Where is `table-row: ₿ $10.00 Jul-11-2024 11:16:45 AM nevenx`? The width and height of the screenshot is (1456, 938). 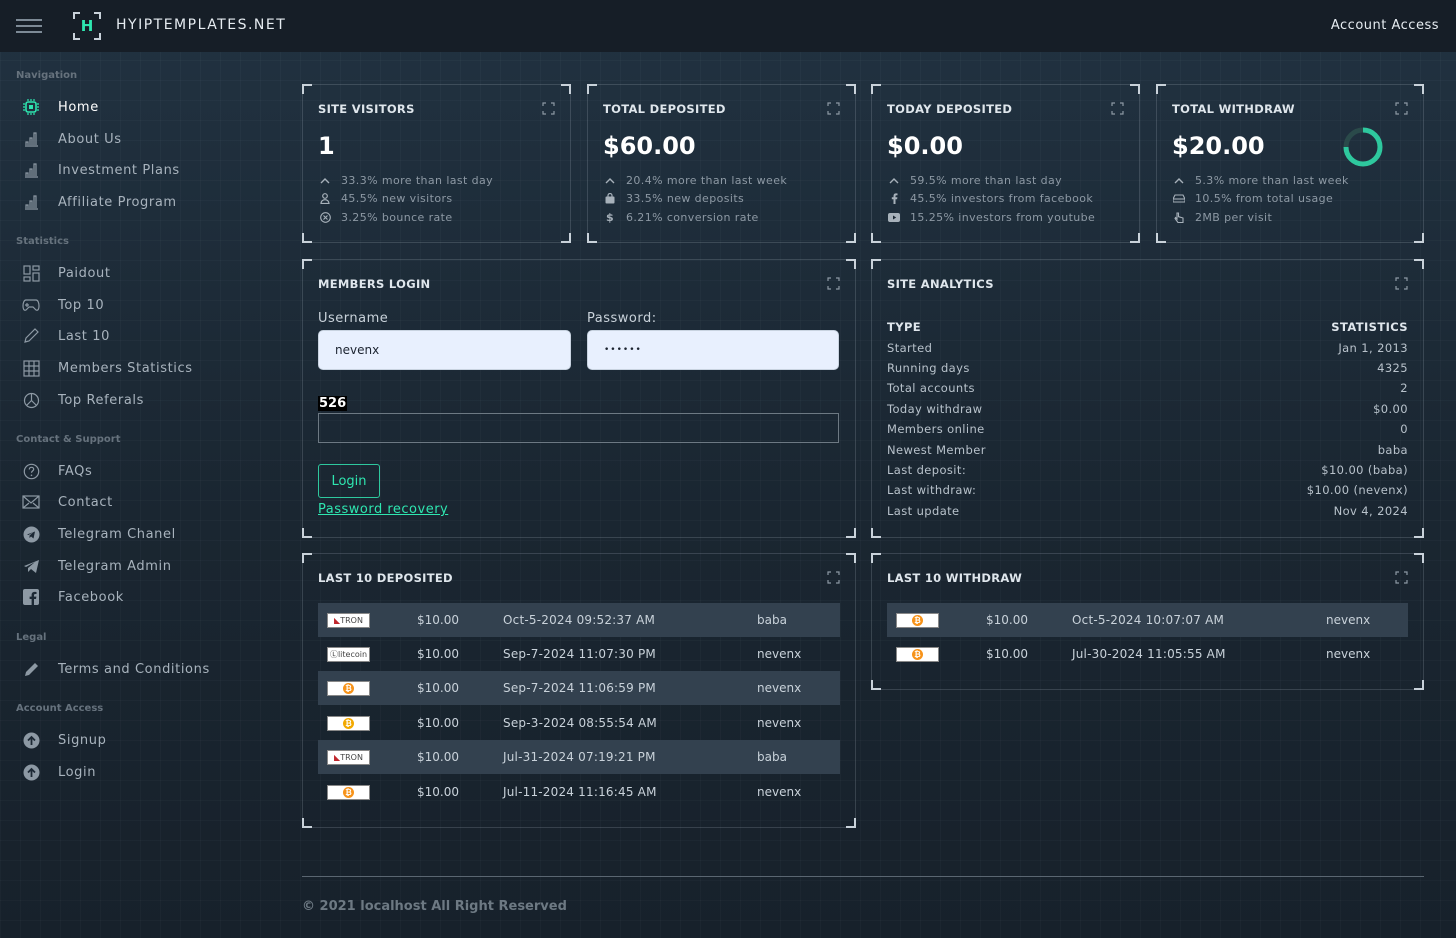
table-row: ₿ $10.00 Jul-11-2024 11:16:45 AM nevenx is located at coordinates (579, 792).